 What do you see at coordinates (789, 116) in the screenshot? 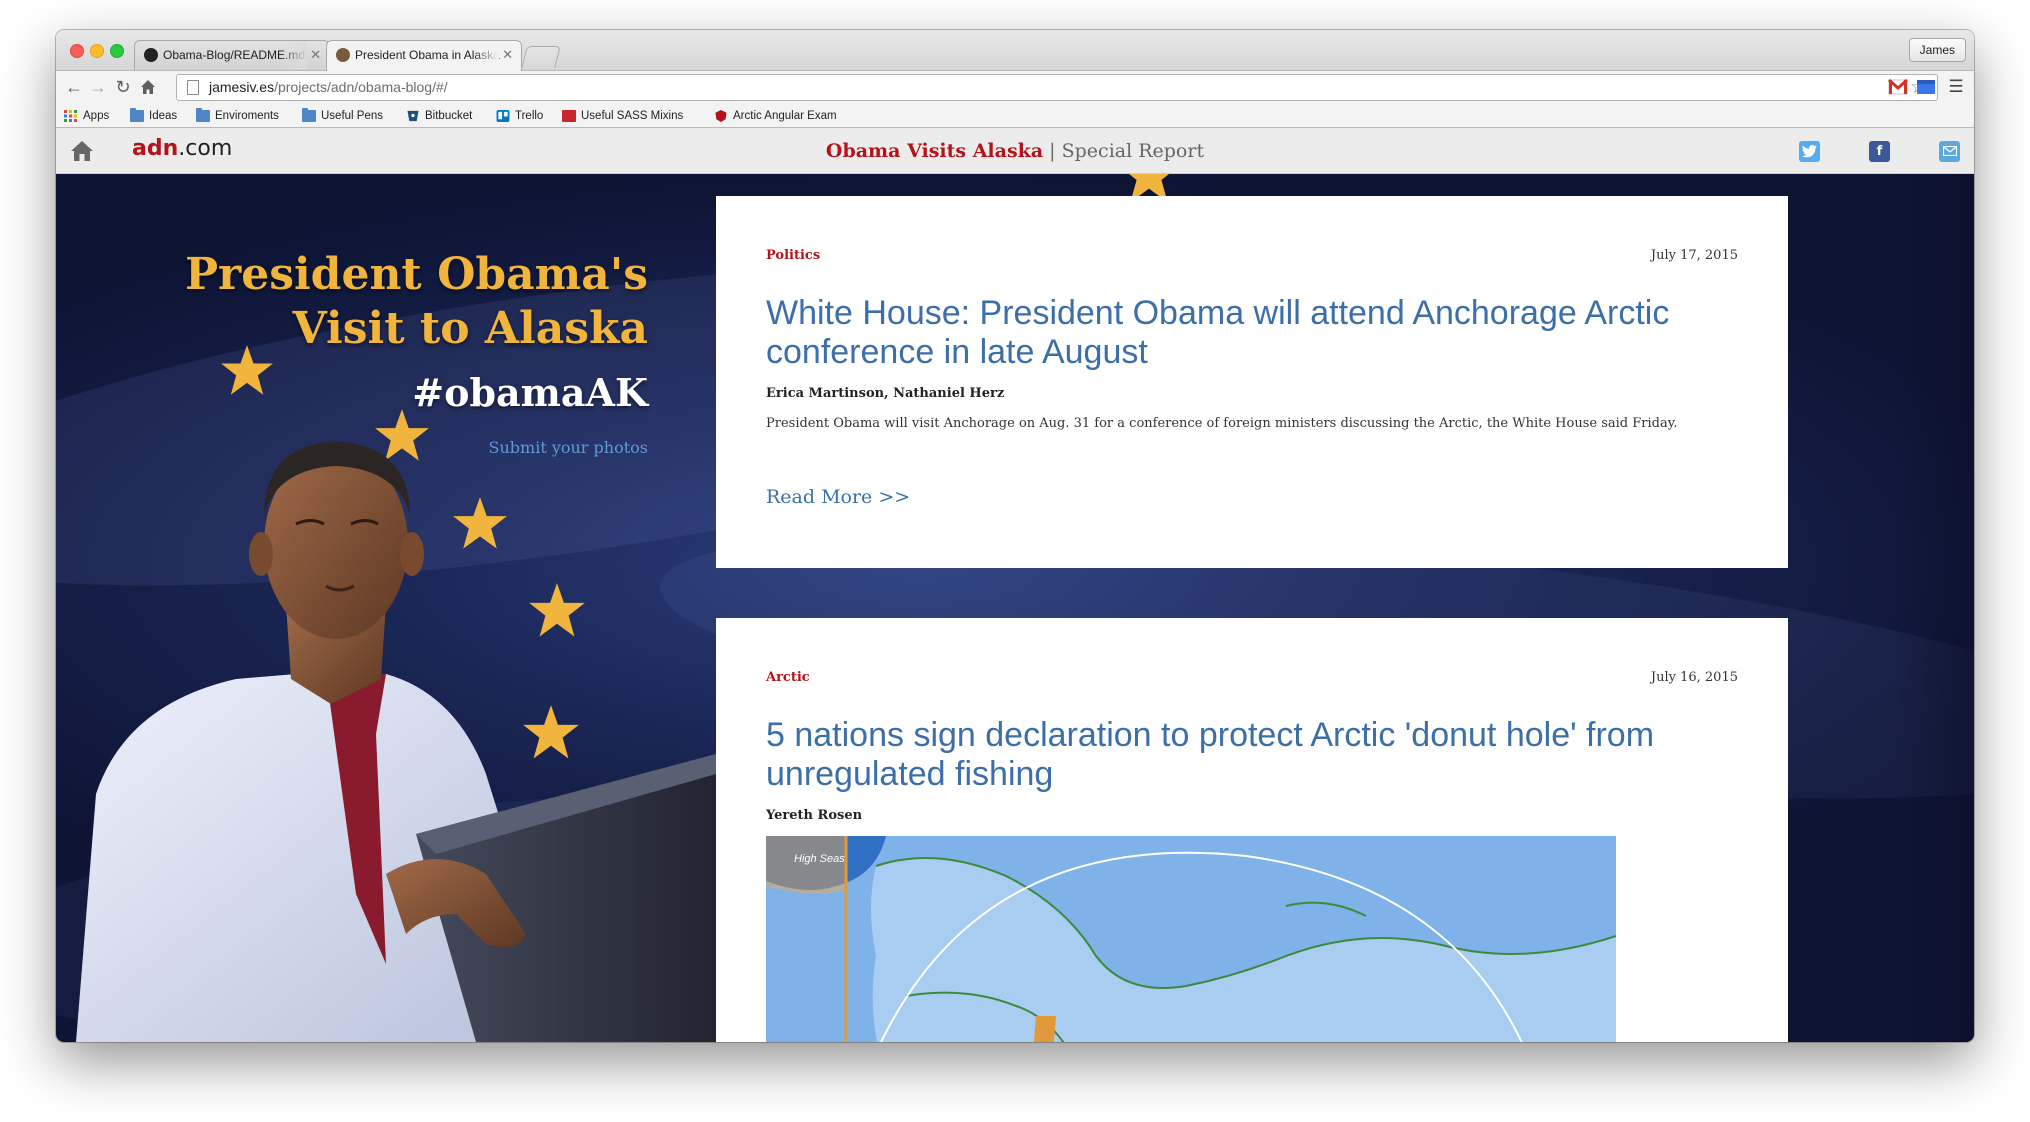
I see `bookmark-arctic-angular: Arctic Angular Exam` at bounding box center [789, 116].